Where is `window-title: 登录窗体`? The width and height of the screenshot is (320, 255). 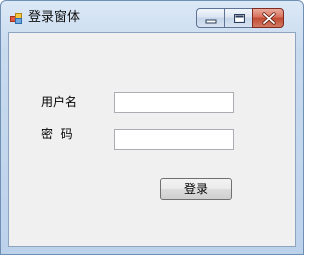
window-title: 登录窗体 is located at coordinates (54, 17).